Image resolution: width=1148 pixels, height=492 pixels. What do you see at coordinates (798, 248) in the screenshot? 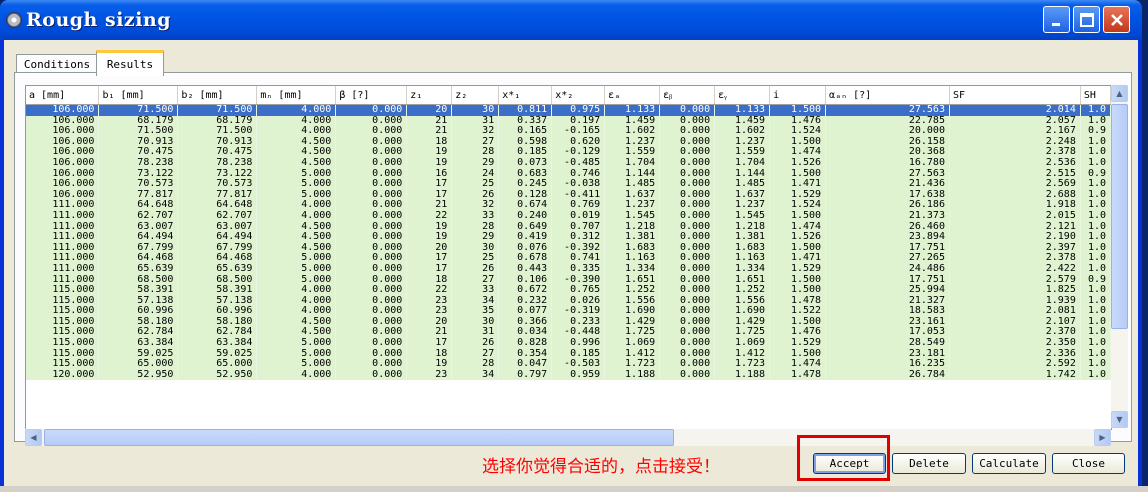
I see `table-cell: 1.500` at bounding box center [798, 248].